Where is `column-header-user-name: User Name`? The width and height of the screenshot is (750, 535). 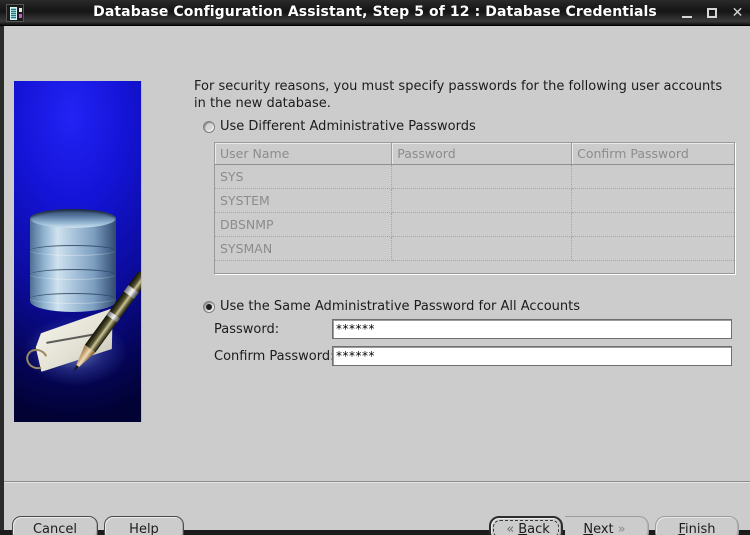
column-header-user-name: User Name is located at coordinates (304, 154).